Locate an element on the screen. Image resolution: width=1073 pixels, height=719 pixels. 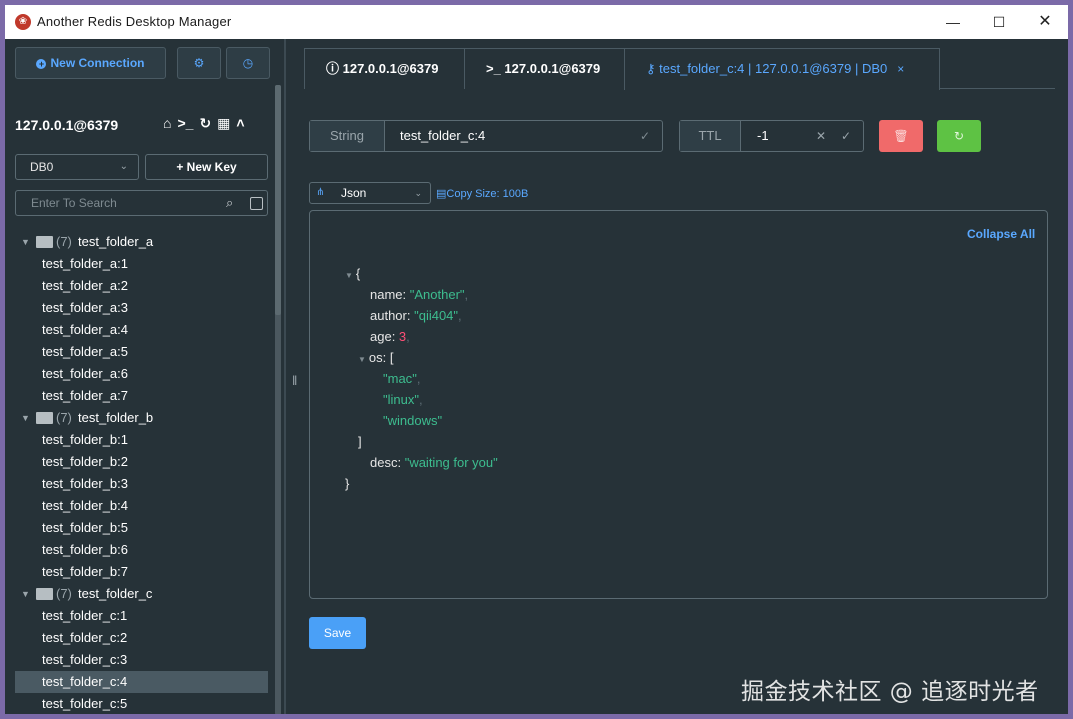
exact-search-checkbox is located at coordinates (256, 203).